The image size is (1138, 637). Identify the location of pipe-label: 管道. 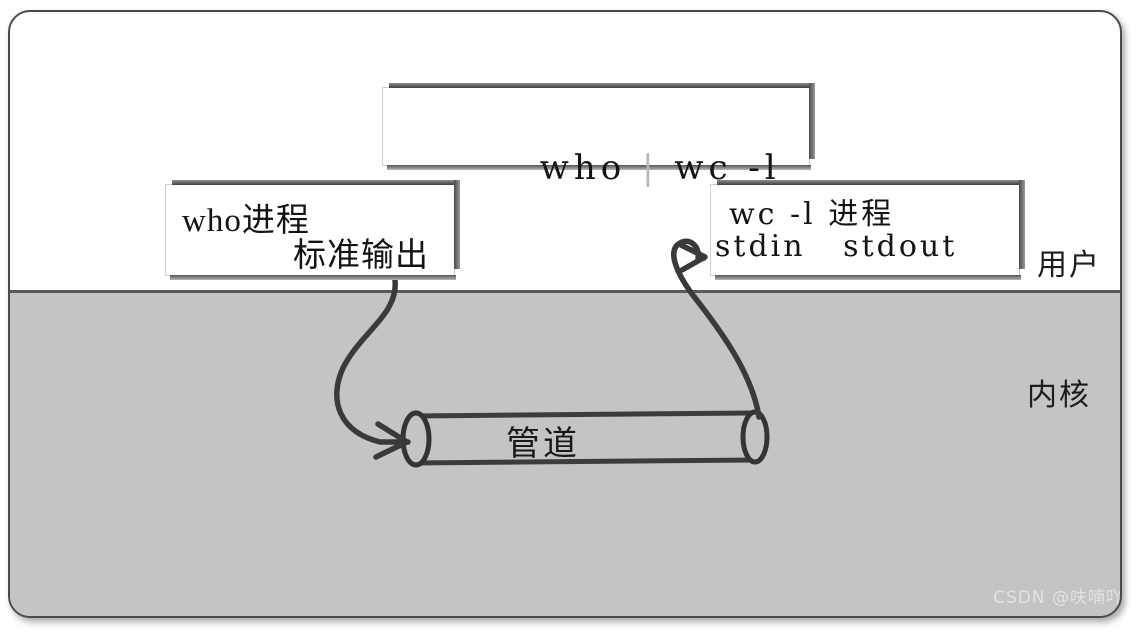
(543, 444).